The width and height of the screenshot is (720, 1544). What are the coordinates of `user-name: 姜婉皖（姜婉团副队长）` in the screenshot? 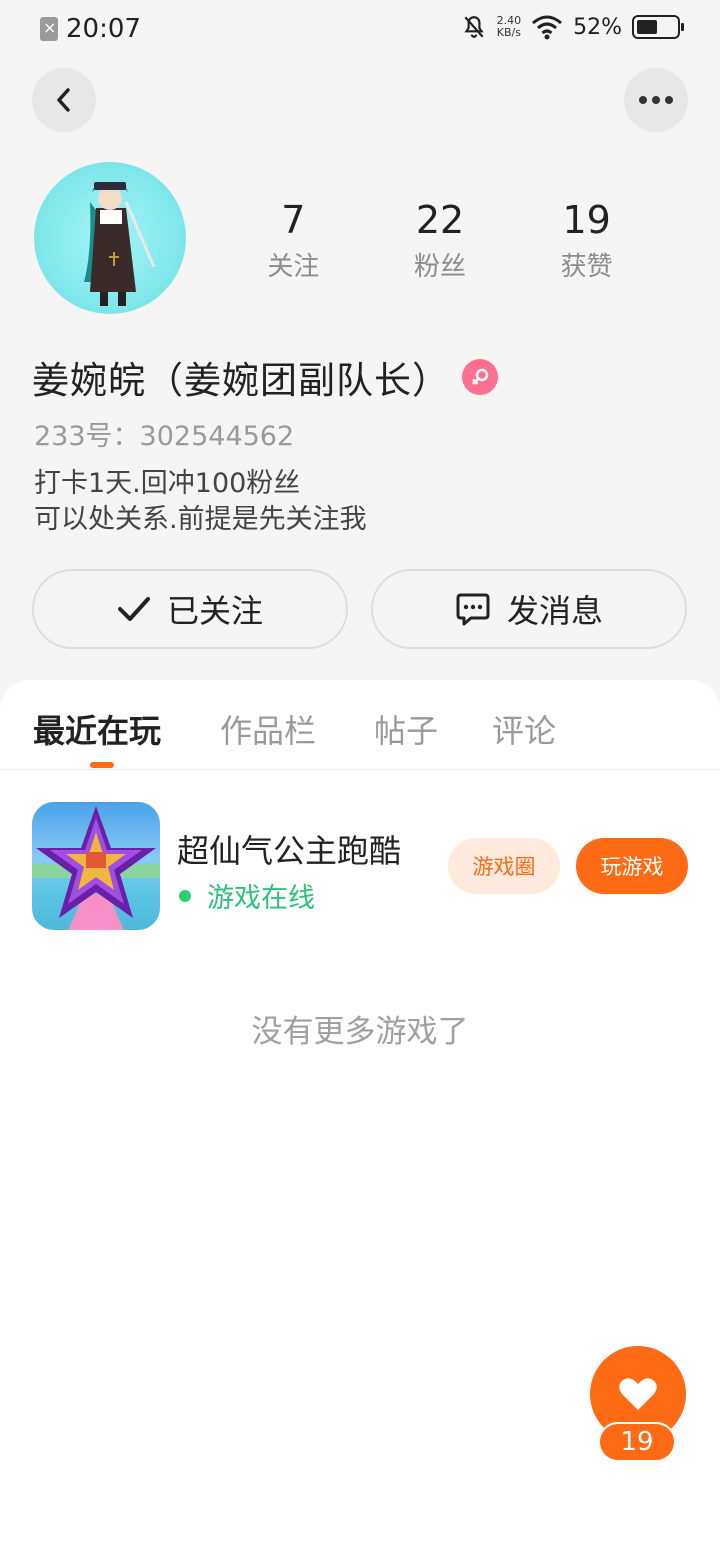 It's located at (241, 380).